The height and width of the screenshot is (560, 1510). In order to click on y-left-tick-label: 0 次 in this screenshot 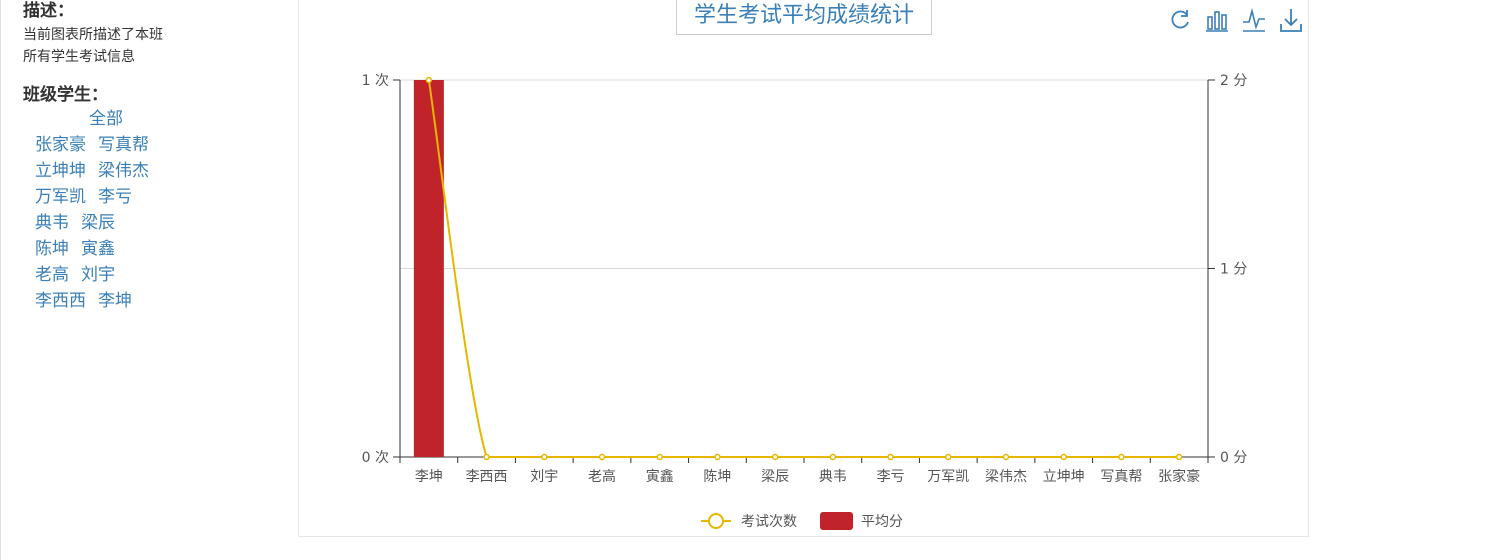, I will do `click(375, 458)`.